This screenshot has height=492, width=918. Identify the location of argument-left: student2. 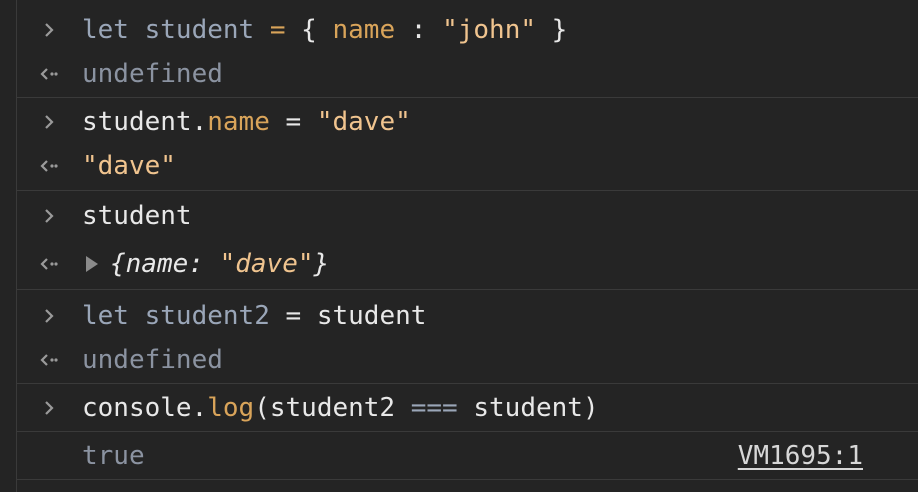
(332, 408).